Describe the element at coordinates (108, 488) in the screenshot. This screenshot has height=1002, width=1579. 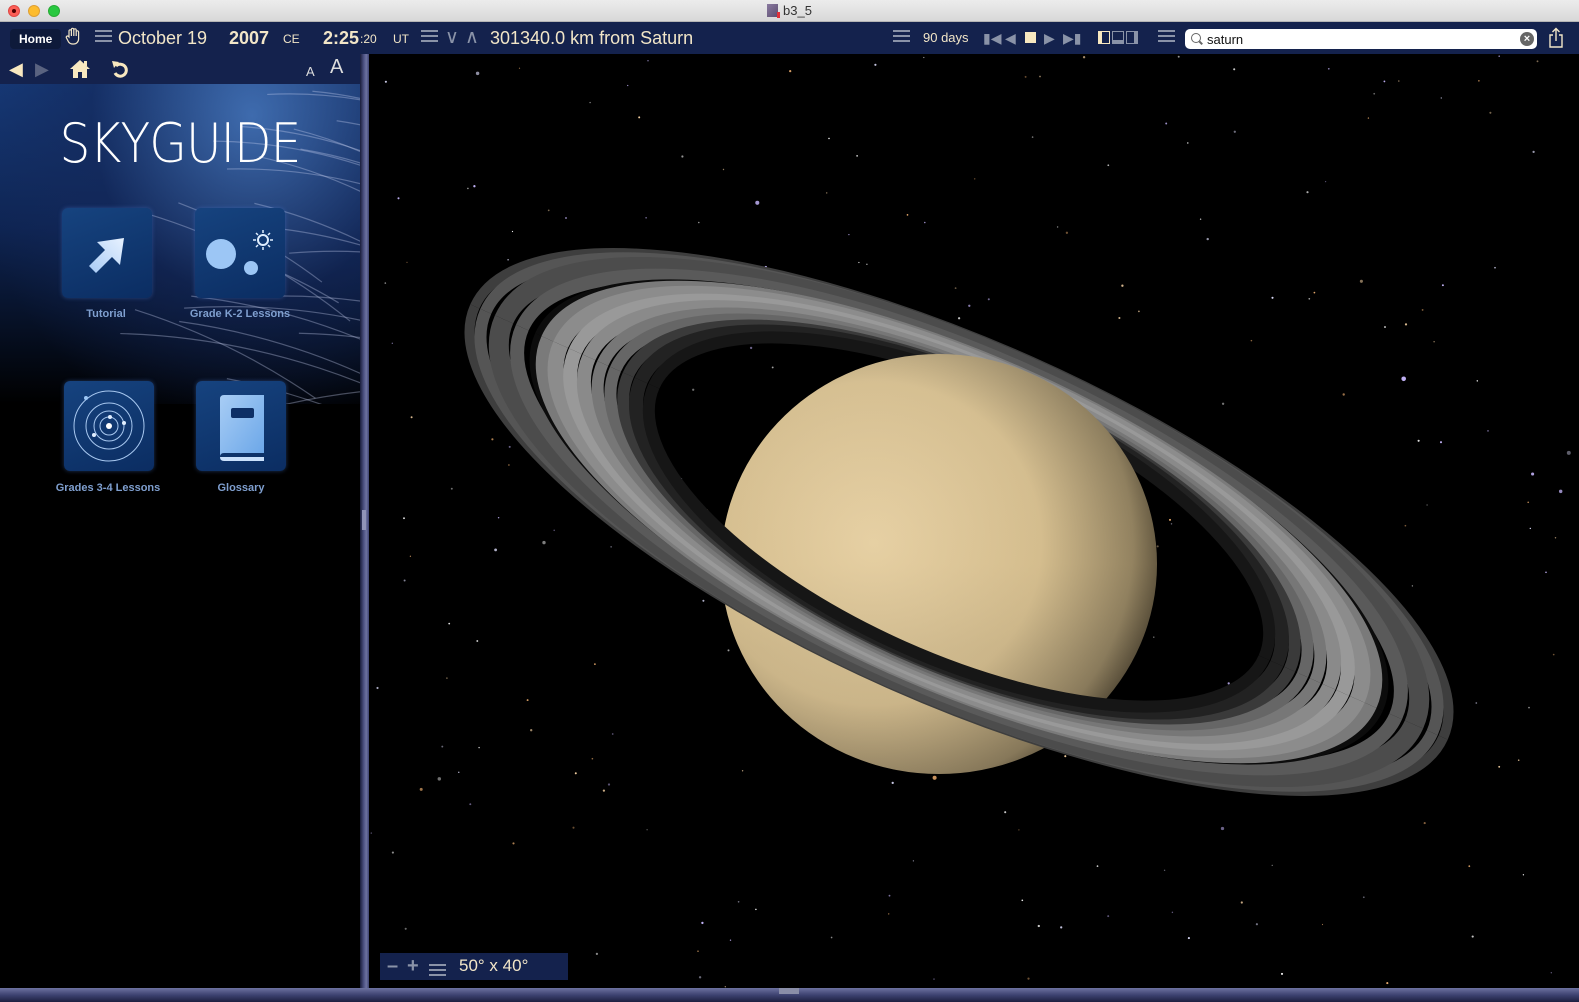
I see `grades-3-4-lessons-label: Grades 3-4 Lessons` at that location.